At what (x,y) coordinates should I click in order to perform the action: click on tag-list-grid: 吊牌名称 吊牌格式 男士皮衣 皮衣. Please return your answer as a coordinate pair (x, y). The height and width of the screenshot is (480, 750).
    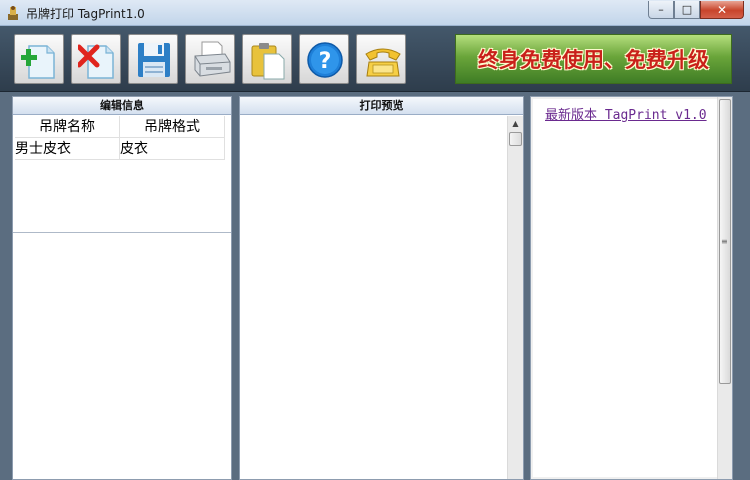
    Looking at the image, I should click on (120, 138).